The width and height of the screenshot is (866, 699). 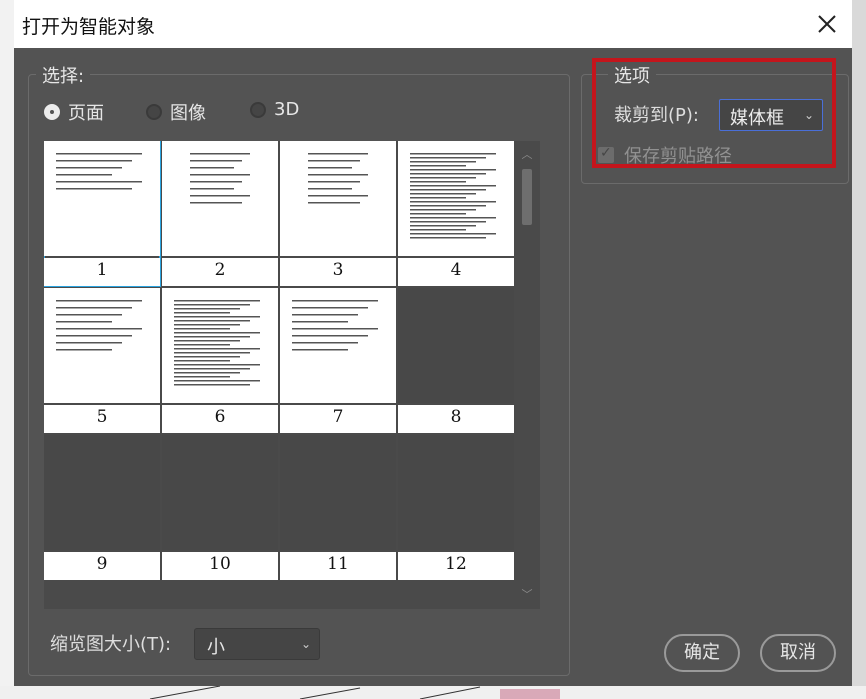 What do you see at coordinates (63, 75) in the screenshot?
I see `select-legend: 选择:` at bounding box center [63, 75].